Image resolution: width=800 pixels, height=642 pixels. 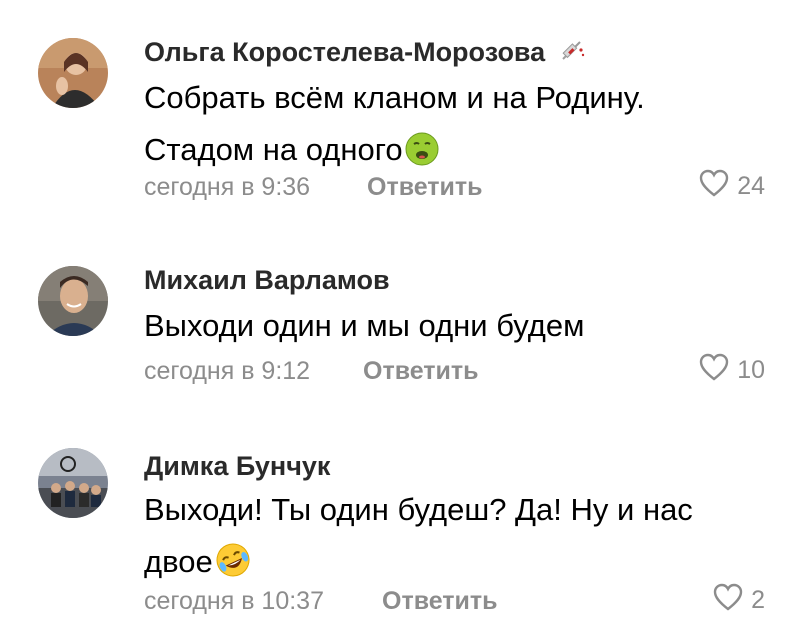 What do you see at coordinates (732, 186) in the screenshot?
I see `like-button: 24` at bounding box center [732, 186].